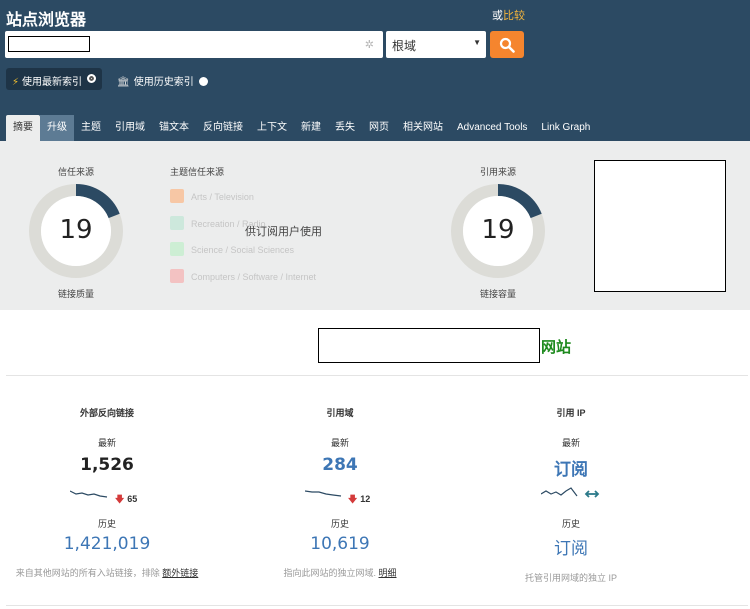  Describe the element at coordinates (180, 573) in the screenshot. I see `extra-backlinks-link: 额外链接` at that location.